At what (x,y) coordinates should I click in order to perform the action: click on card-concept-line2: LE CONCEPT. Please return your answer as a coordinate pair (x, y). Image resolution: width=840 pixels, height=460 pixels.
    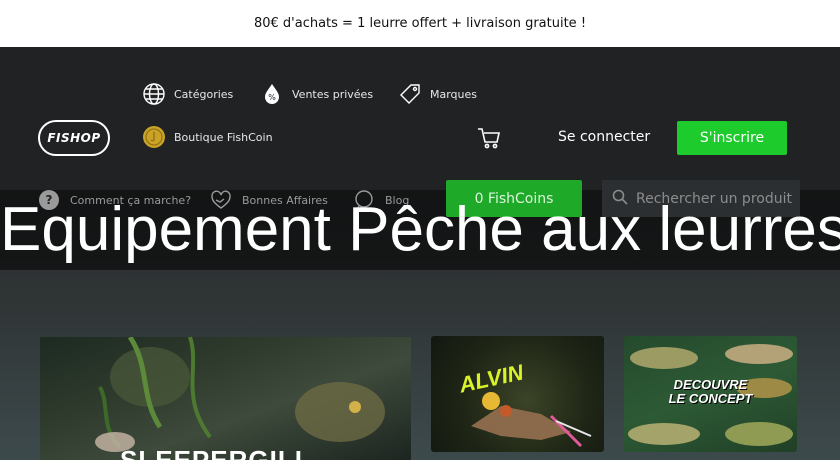
    Looking at the image, I should click on (710, 398).